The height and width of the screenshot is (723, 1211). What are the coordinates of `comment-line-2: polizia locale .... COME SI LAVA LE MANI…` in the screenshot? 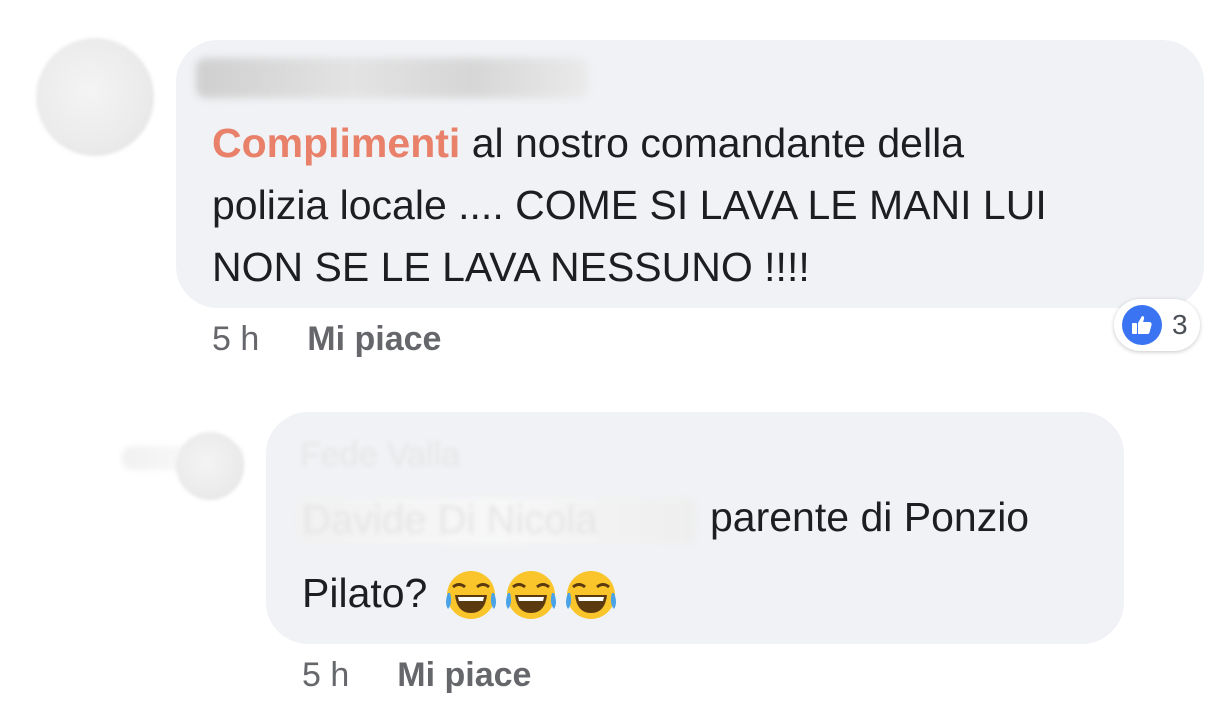 It's located at (629, 205).